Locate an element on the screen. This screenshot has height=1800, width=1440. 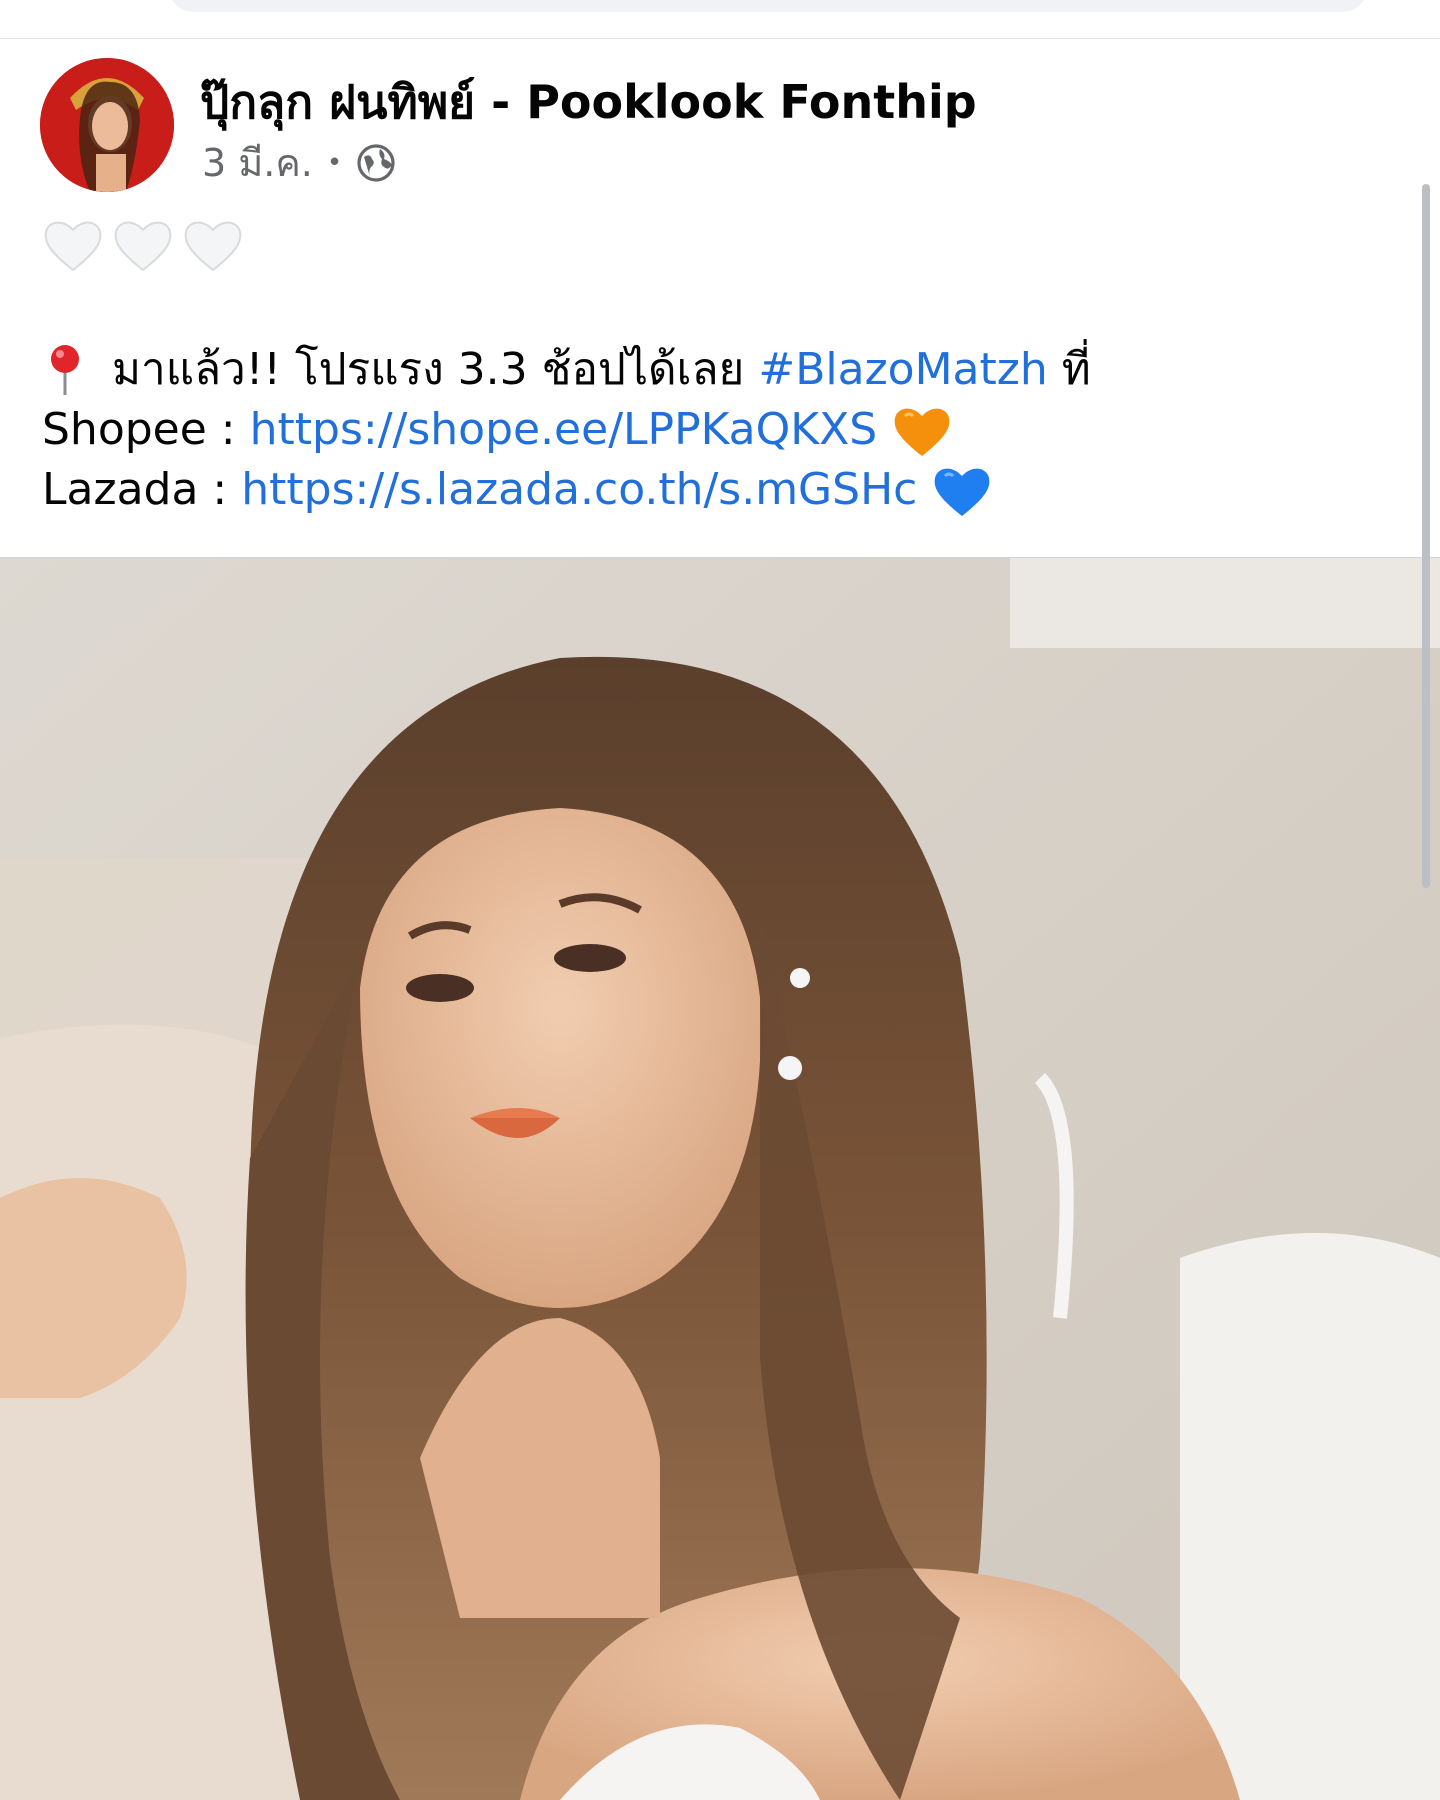
hashtag-link: #BlazoMatzh is located at coordinates (902, 370).